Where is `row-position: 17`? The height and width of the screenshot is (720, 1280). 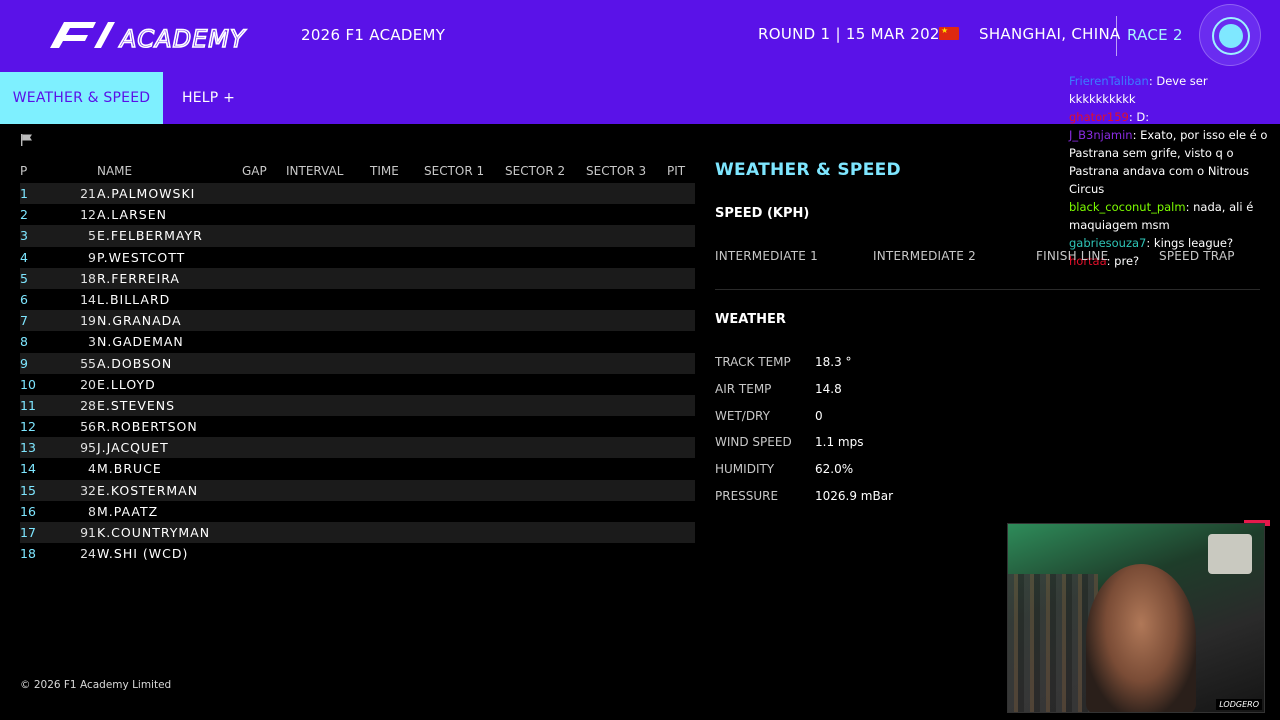
row-position: 17 is located at coordinates (28, 532).